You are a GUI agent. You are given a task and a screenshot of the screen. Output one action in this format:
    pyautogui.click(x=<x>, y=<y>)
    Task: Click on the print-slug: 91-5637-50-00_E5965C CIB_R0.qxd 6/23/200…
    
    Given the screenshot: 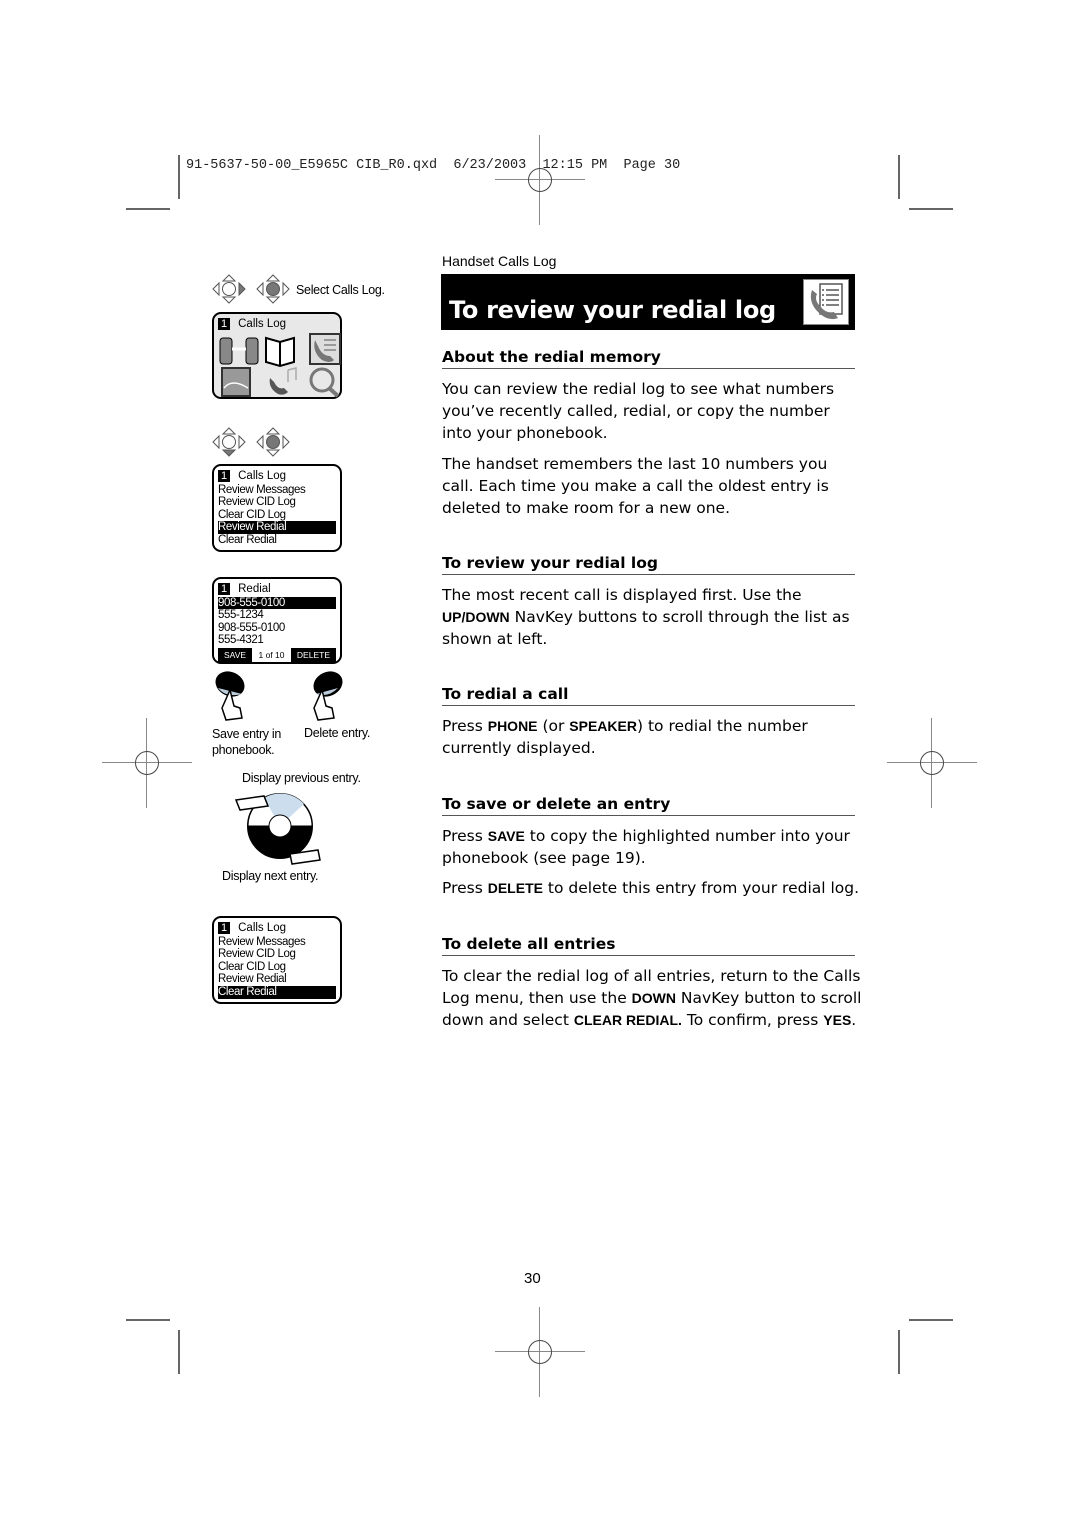 What is the action you would take?
    pyautogui.click(x=433, y=165)
    